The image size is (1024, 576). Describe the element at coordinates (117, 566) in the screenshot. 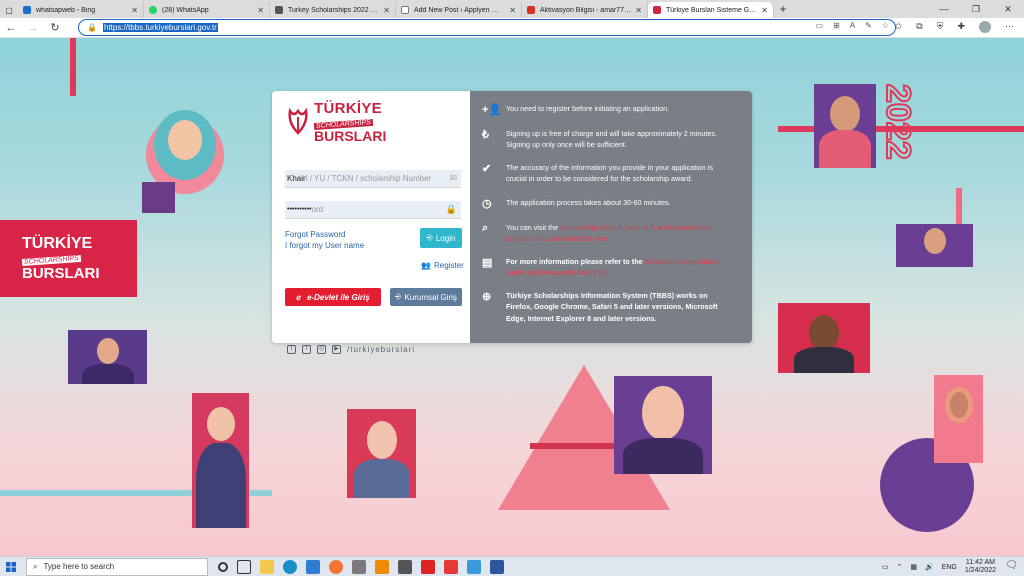

I see `taskbar-search-input: ⌕ Type here to search` at that location.